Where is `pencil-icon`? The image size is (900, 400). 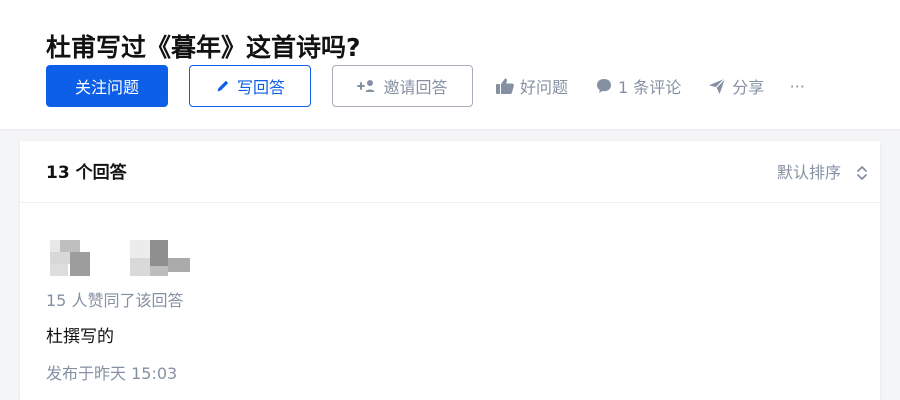 pencil-icon is located at coordinates (223, 86).